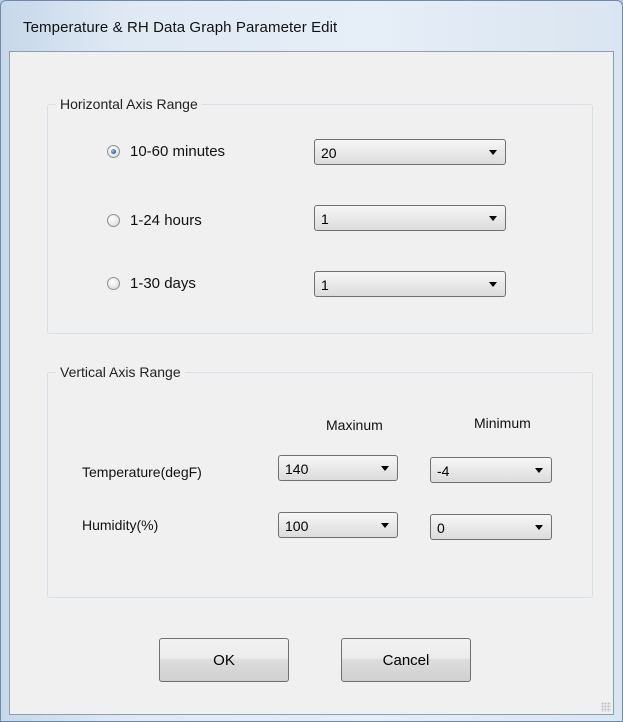 This screenshot has height=722, width=623. What do you see at coordinates (491, 470) in the screenshot?
I see `temperature-min-dropdown: -4` at bounding box center [491, 470].